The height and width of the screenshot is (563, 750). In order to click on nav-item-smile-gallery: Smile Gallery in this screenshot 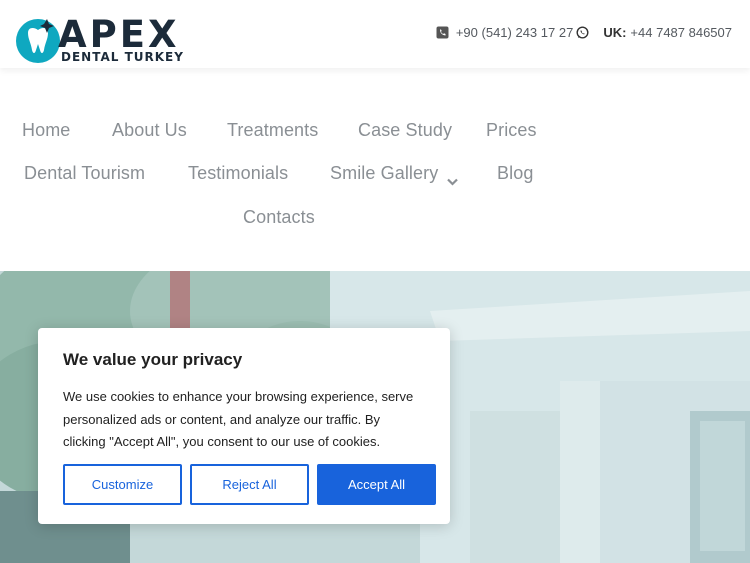, I will do `click(394, 174)`.